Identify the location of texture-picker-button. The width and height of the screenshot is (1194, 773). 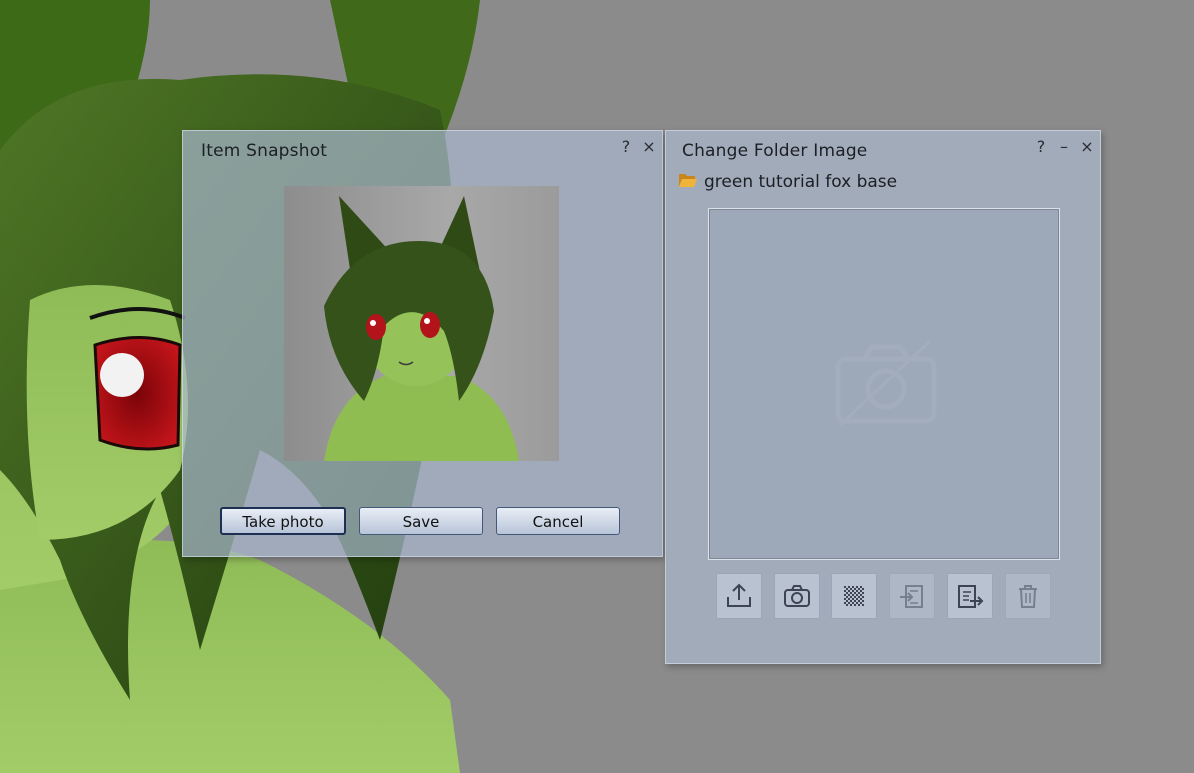
(854, 596).